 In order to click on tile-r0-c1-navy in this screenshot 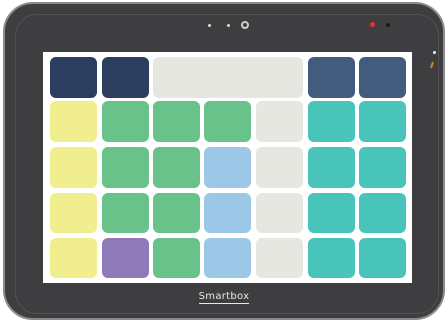, I will do `click(125, 77)`.